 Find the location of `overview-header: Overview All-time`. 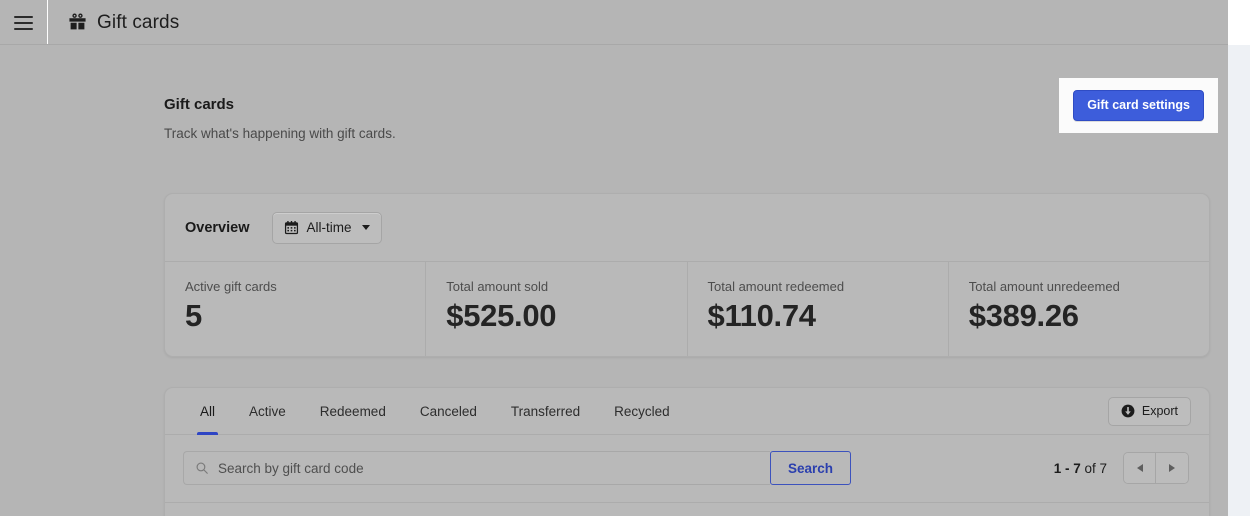

overview-header: Overview All-time is located at coordinates (687, 228).